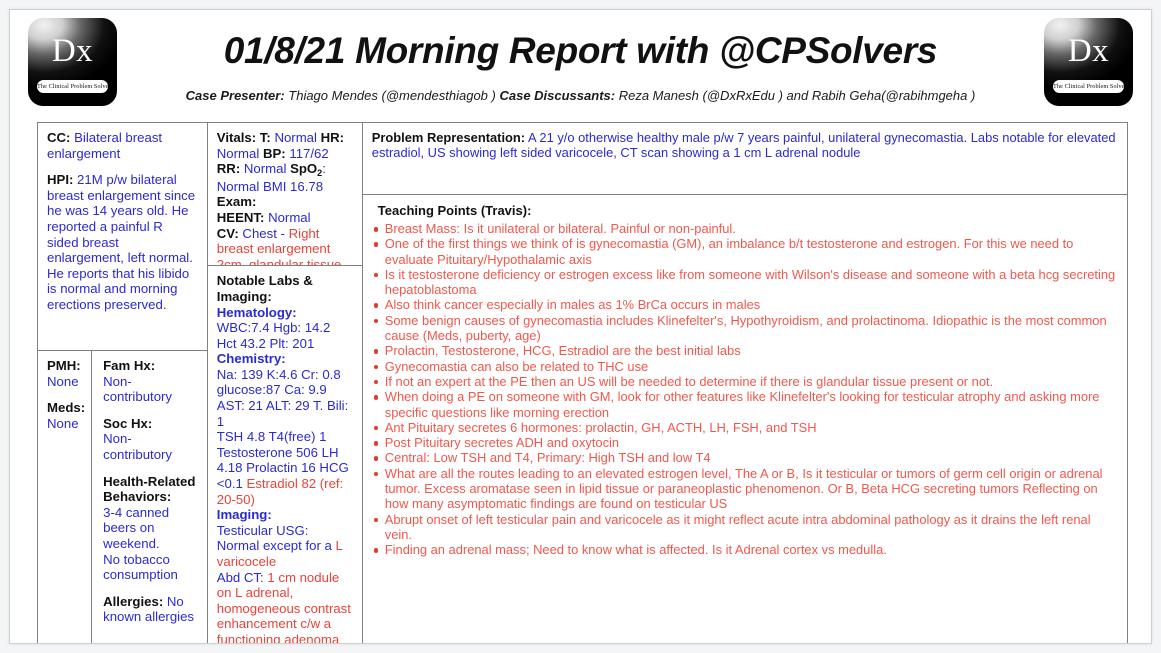 The image size is (1161, 653). Describe the element at coordinates (149, 489) in the screenshot. I see `behaviors-label: Health-Related Behaviors:` at that location.